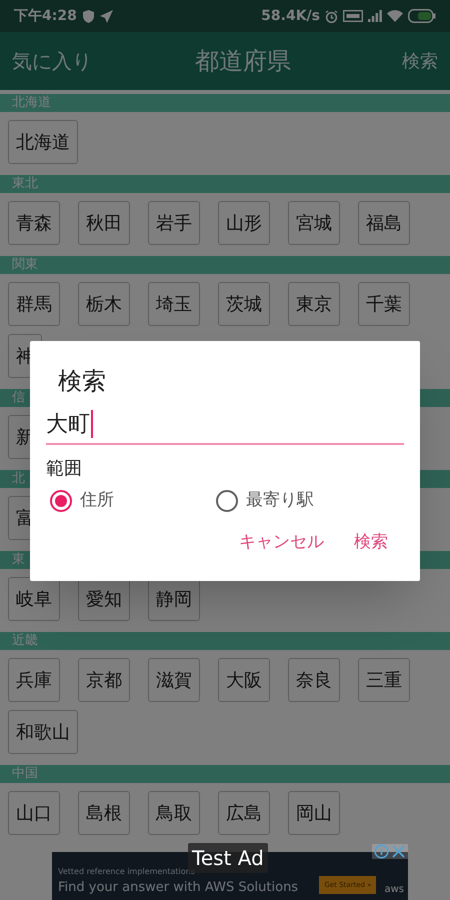 The image size is (450, 900). I want to click on search-button: 検索, so click(420, 61).